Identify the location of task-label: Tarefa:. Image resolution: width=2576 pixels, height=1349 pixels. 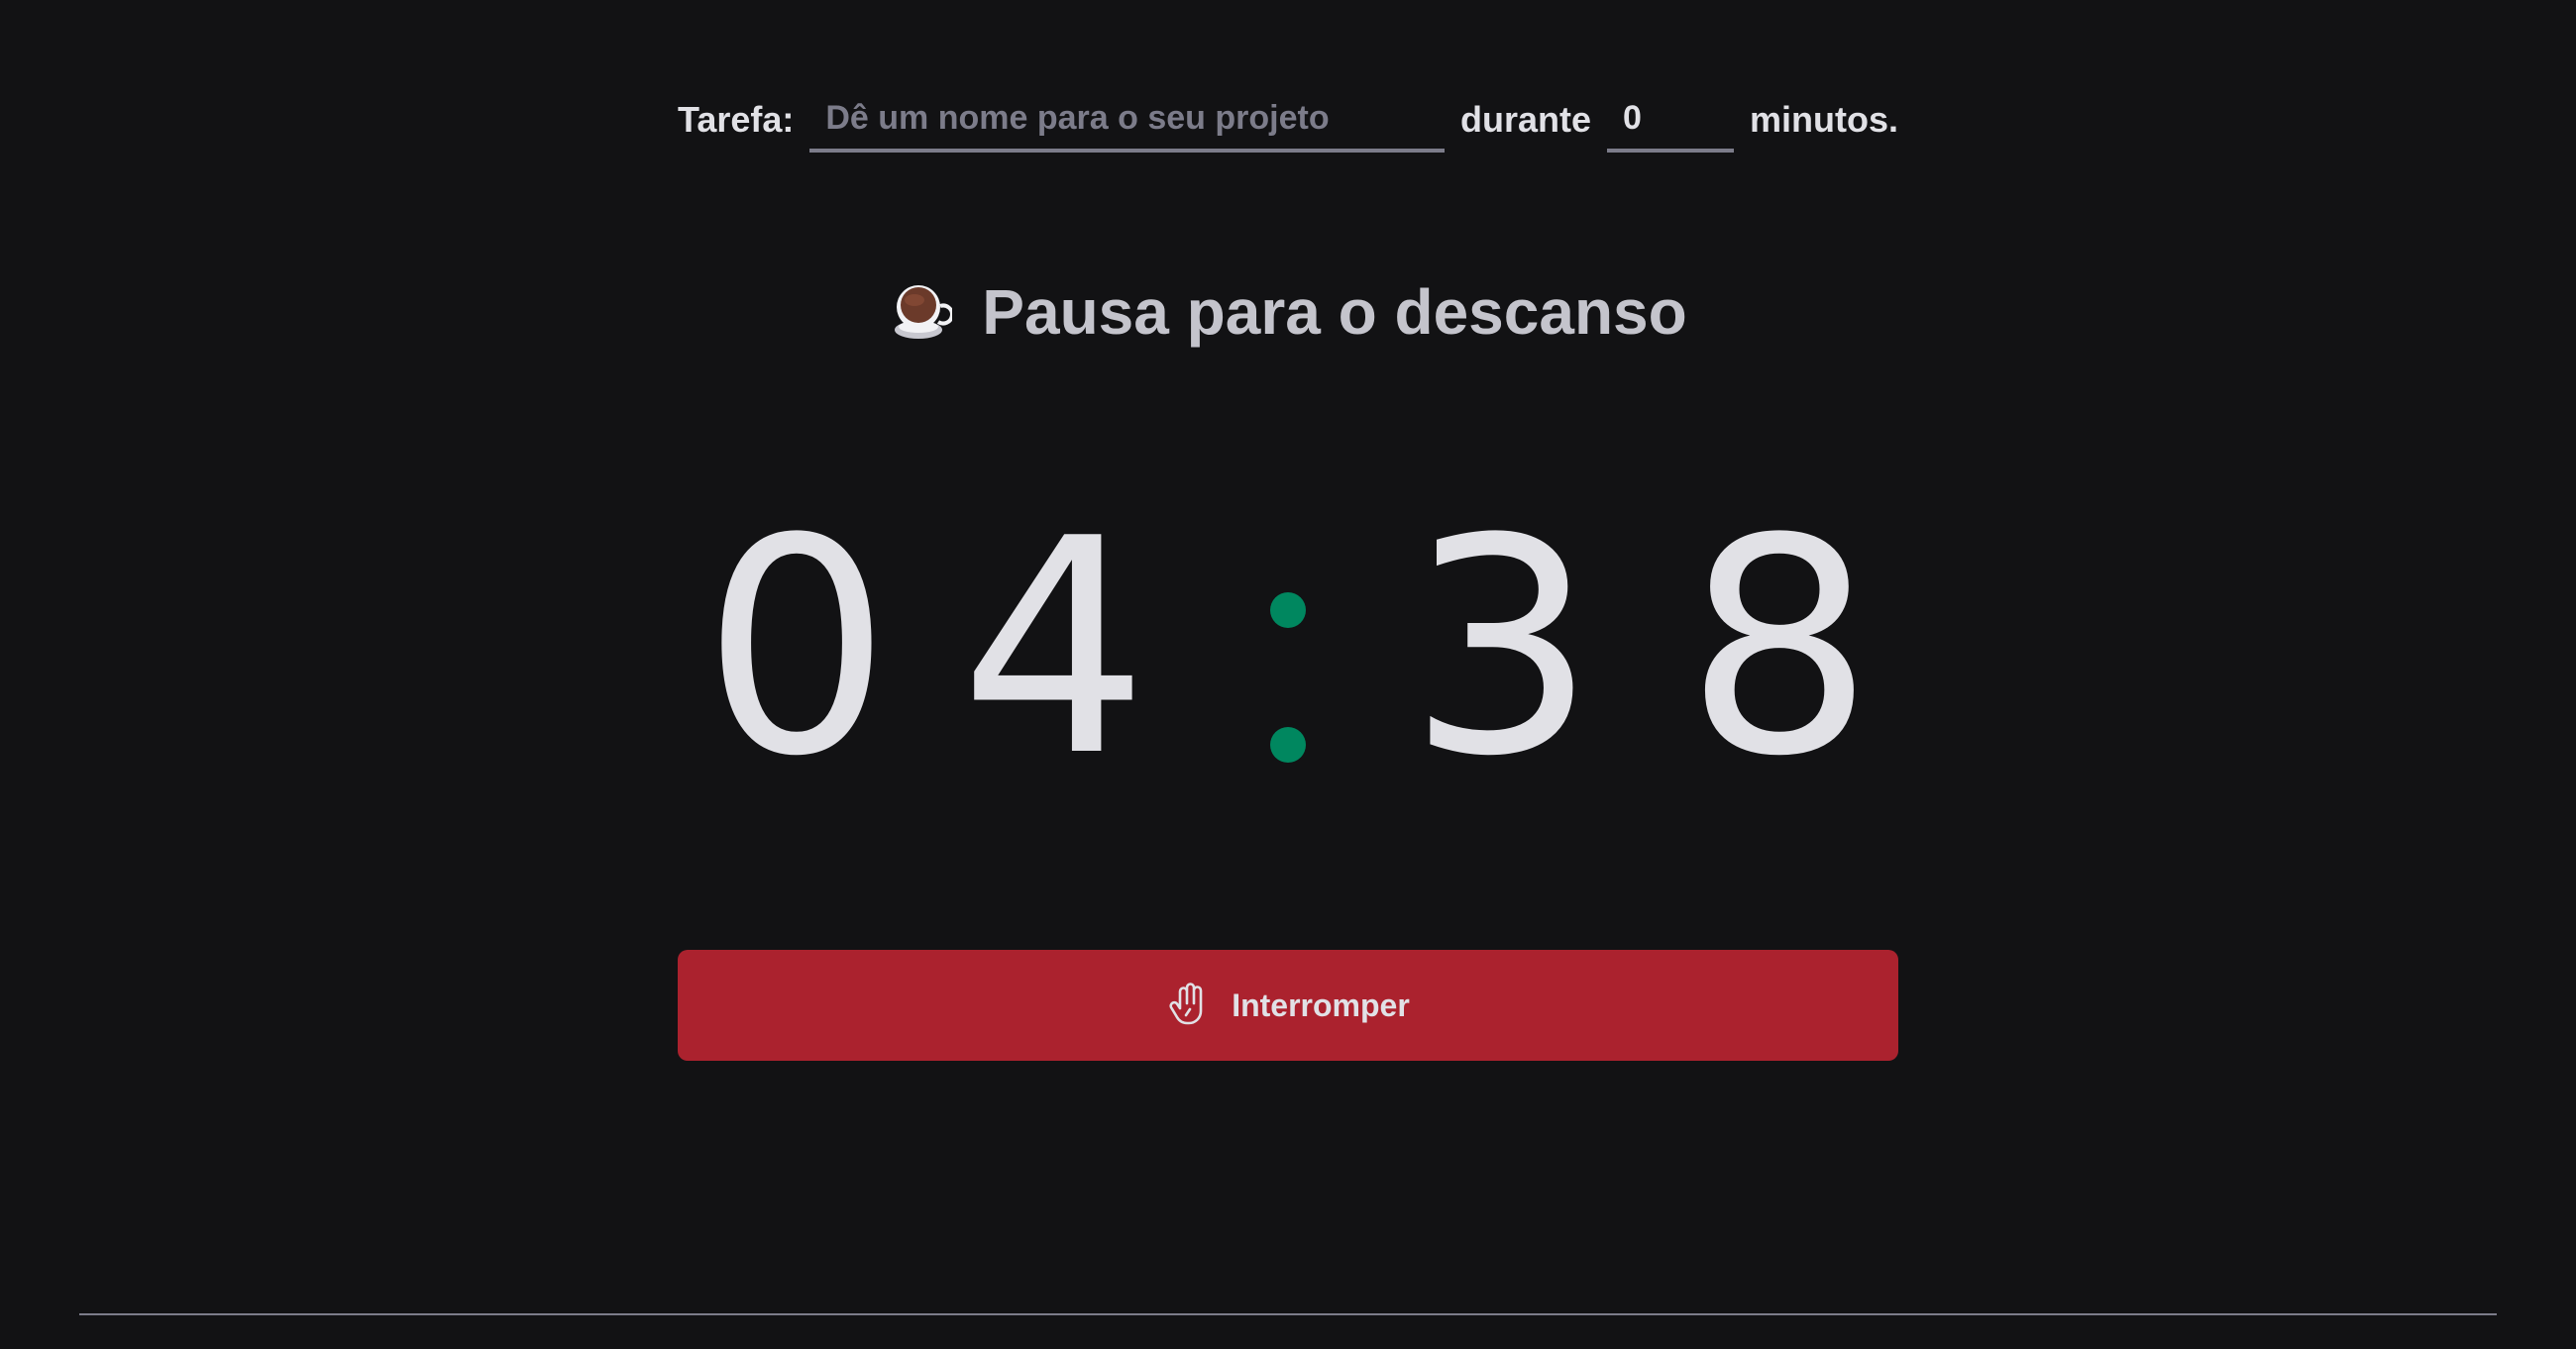
(736, 120).